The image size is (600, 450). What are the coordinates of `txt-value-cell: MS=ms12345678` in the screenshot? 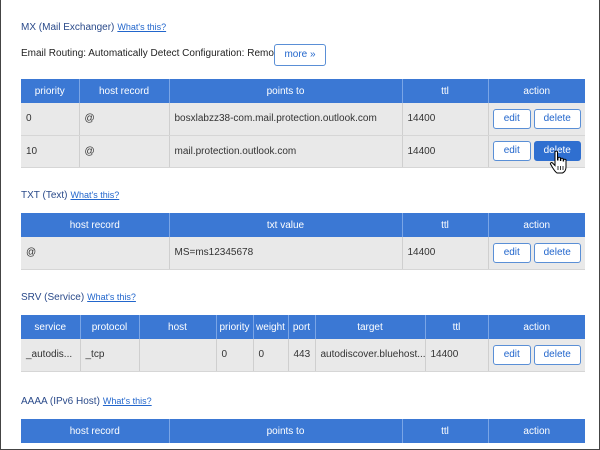 It's located at (286, 253).